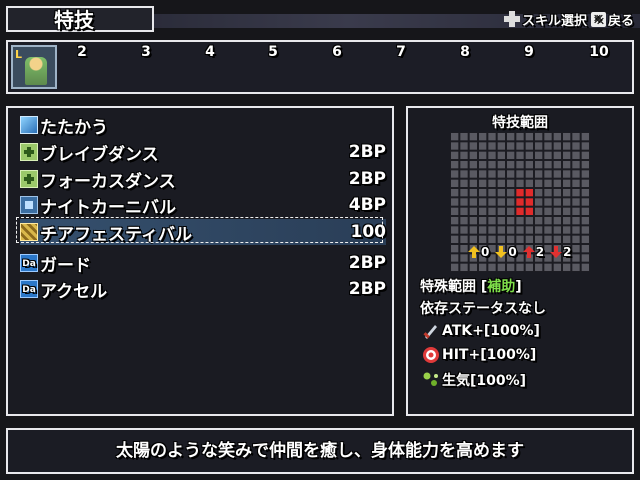 The width and height of the screenshot is (640, 480). What do you see at coordinates (203, 263) in the screenshot?
I see `skill-item: Da ガード 2BP` at bounding box center [203, 263].